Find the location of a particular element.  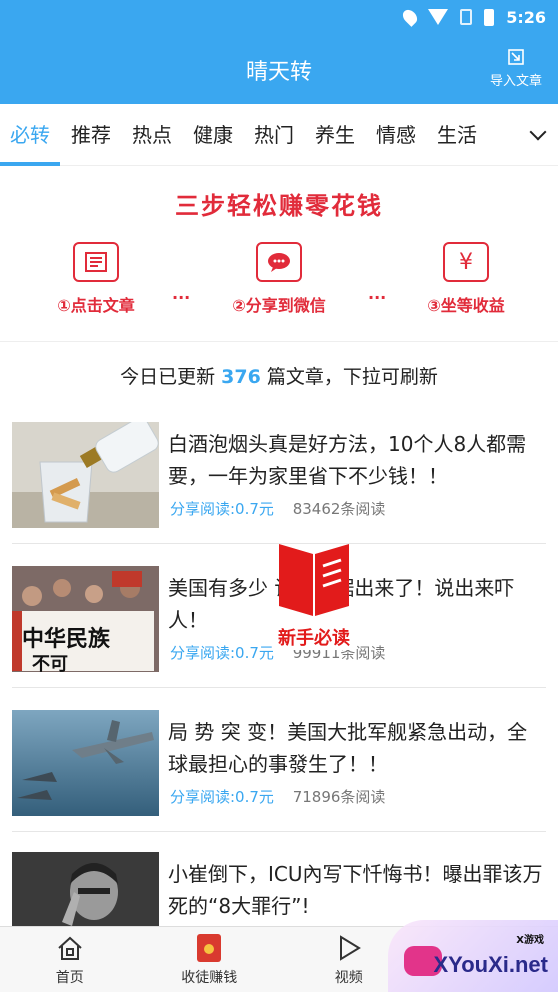

nav-home: 首页 is located at coordinates (70, 959).